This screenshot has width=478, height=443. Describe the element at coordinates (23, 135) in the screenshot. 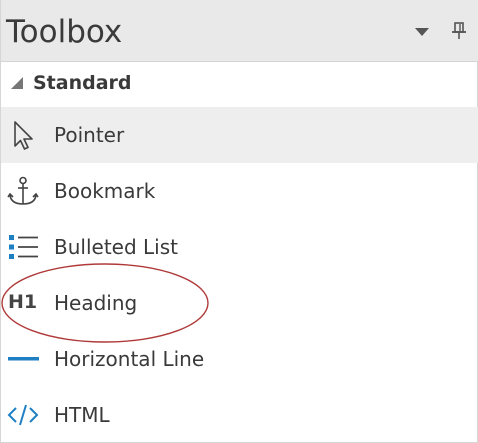

I see `pointer-icon` at that location.